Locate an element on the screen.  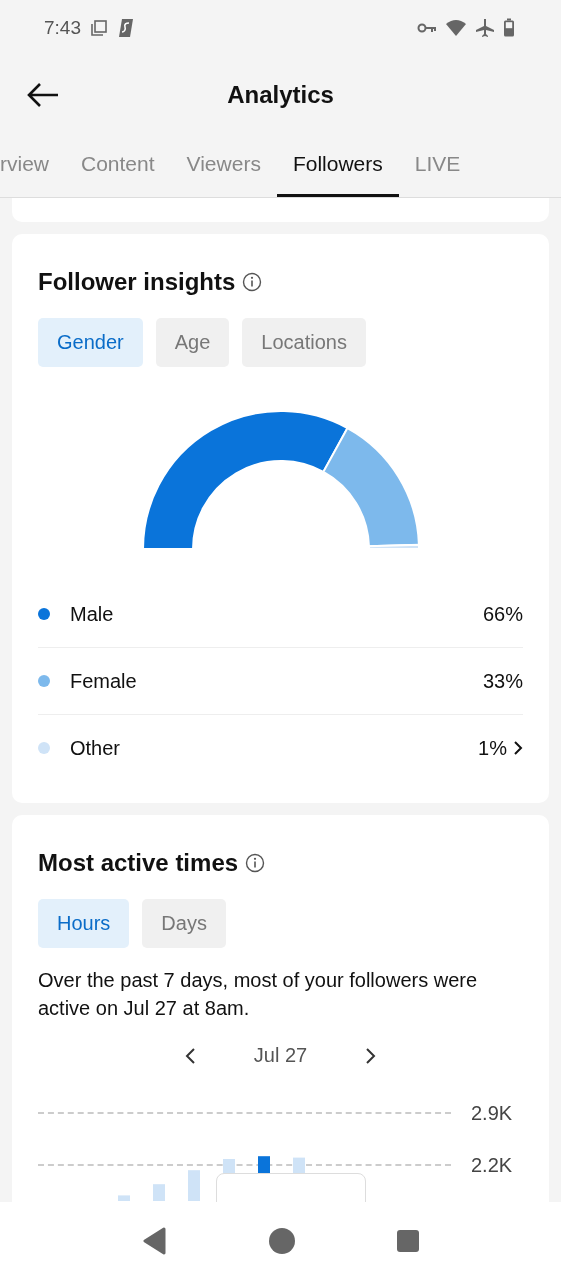
filter-chip: Locations is located at coordinates (304, 342).